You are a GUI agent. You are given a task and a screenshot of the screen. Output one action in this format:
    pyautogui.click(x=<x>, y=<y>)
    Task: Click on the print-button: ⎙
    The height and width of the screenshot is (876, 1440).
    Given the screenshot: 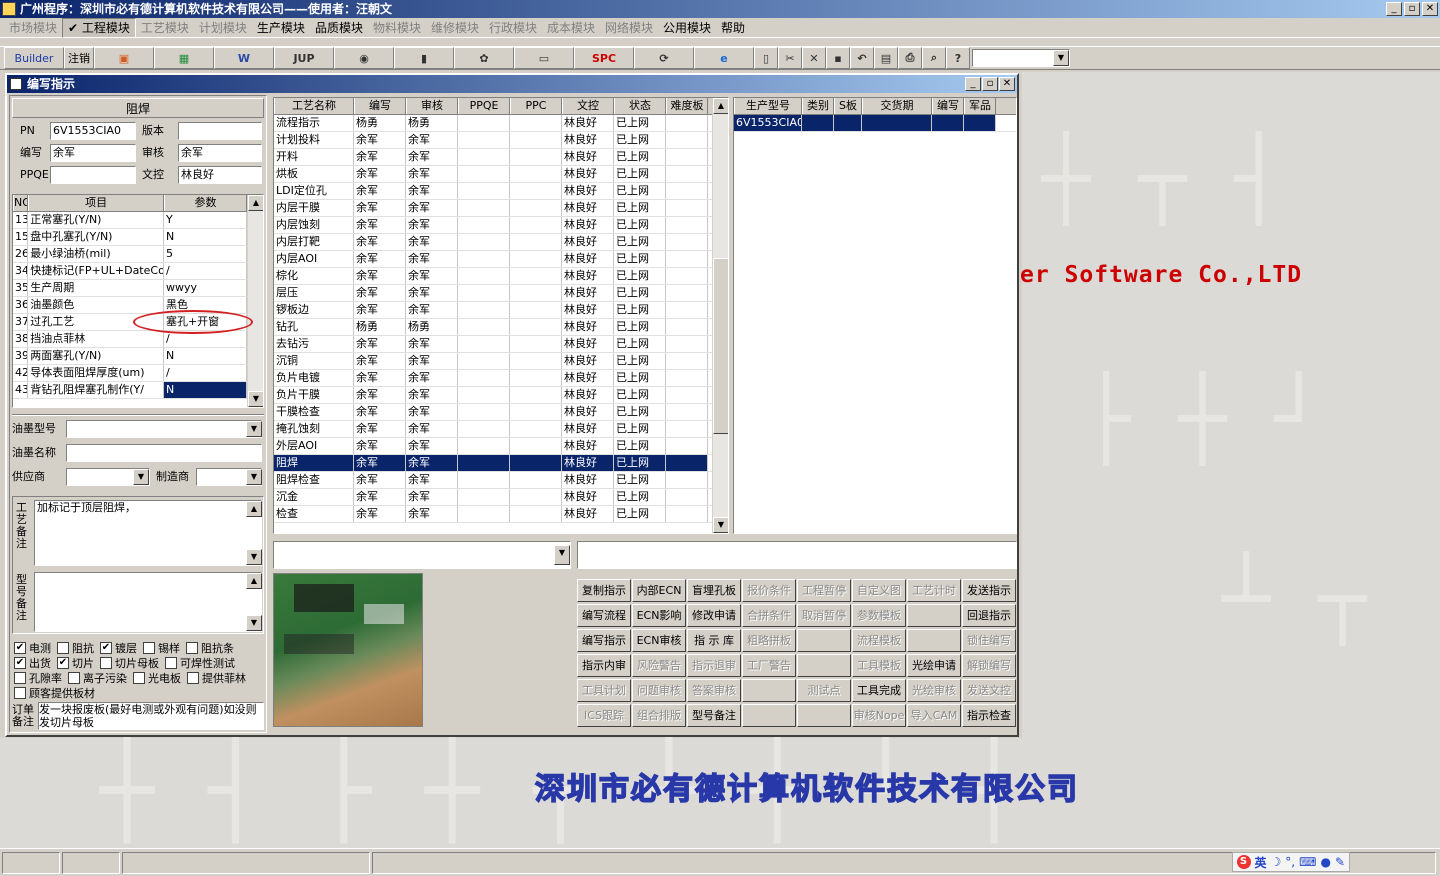 What is the action you would take?
    pyautogui.click(x=910, y=58)
    